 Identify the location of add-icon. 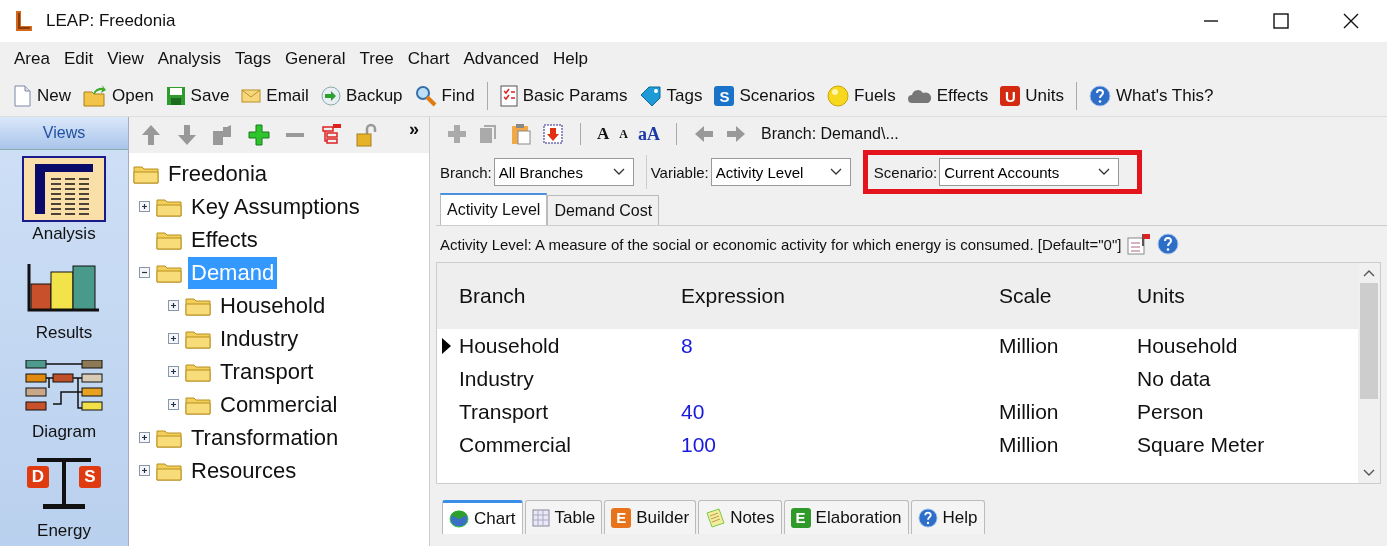
(259, 135).